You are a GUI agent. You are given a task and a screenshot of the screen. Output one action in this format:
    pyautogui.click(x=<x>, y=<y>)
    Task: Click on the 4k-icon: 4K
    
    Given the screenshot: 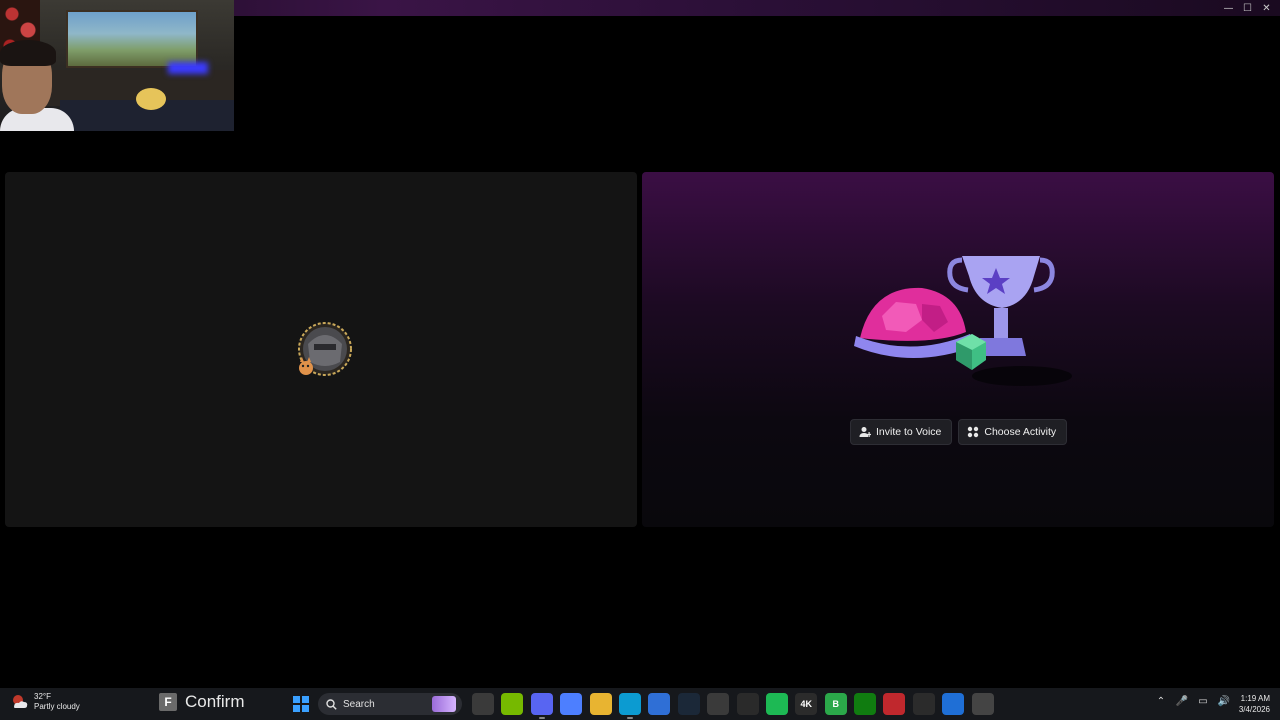 What is the action you would take?
    pyautogui.click(x=806, y=704)
    